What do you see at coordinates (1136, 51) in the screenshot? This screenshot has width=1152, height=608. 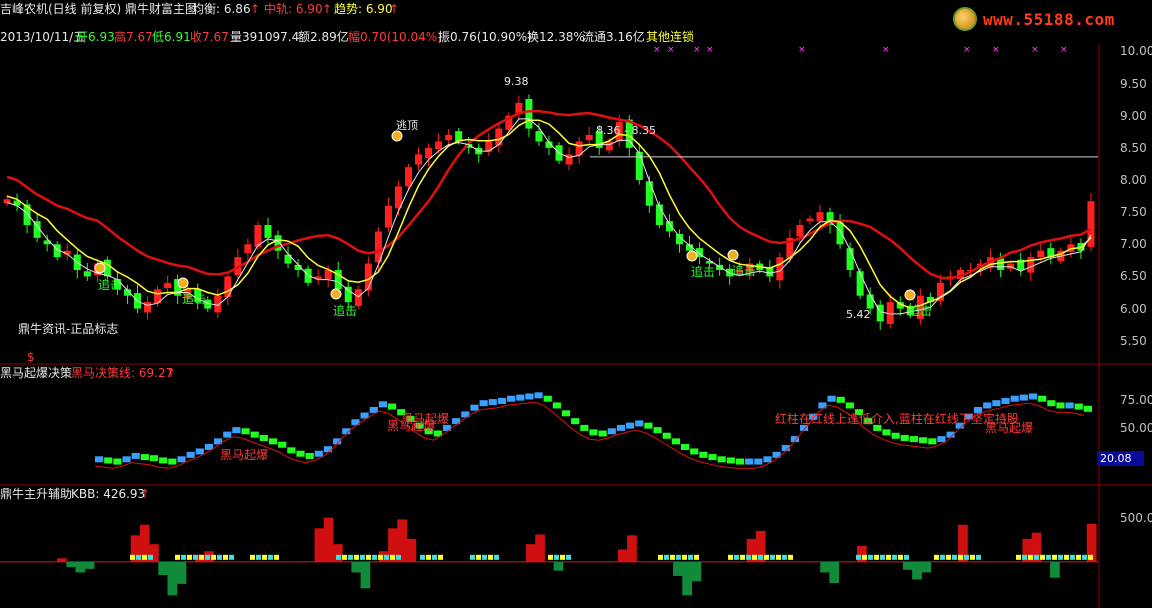 I see `axis-tick-label: 10.00` at bounding box center [1136, 51].